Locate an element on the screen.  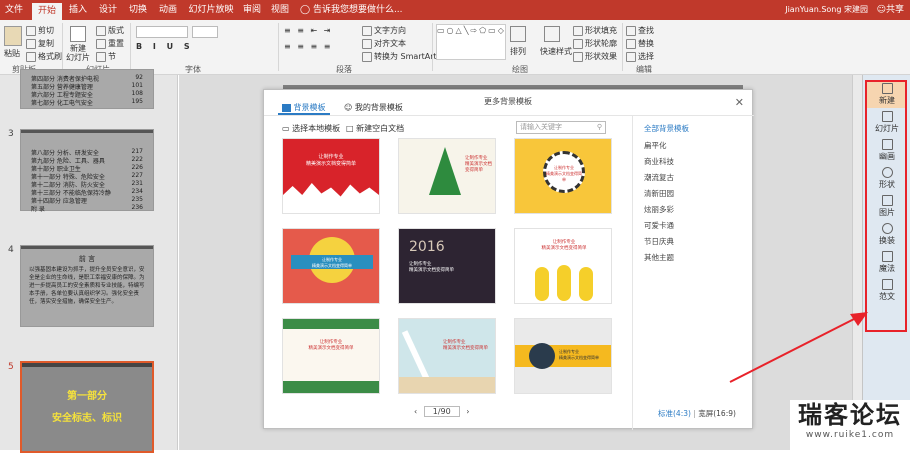
page-indicator: 1/90 is located at coordinates (441, 411).